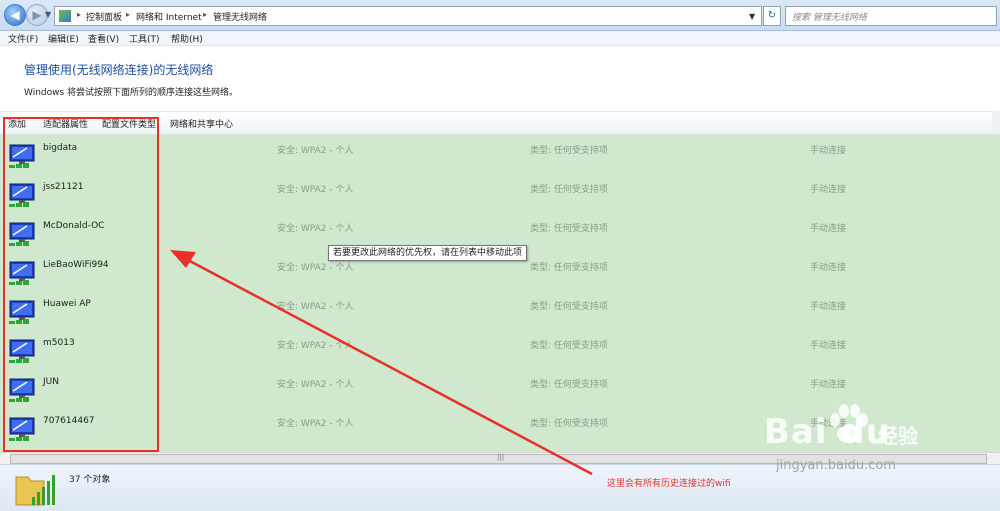 The image size is (1000, 511). I want to click on refresh-icon: ↻, so click(772, 16).